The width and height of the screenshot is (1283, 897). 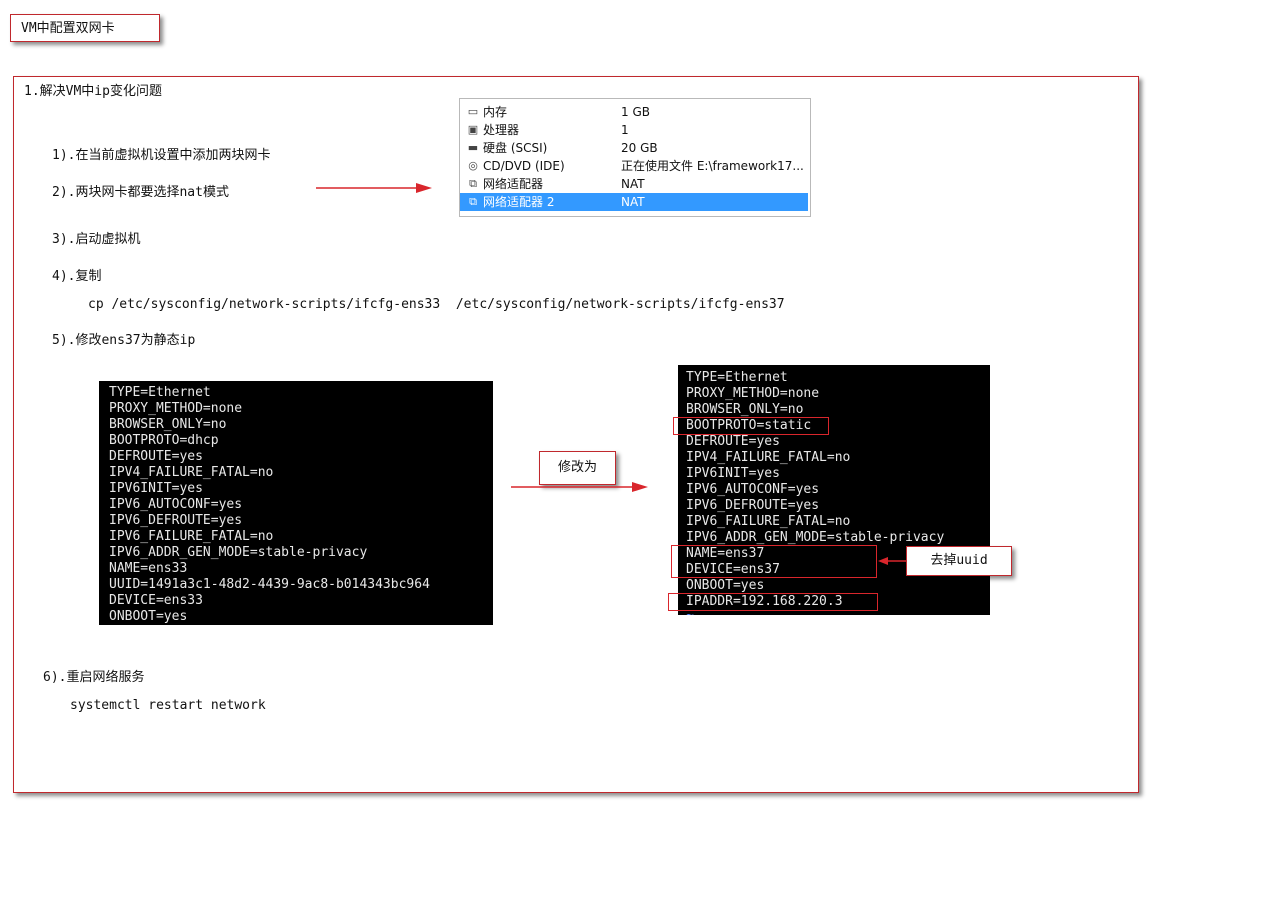 What do you see at coordinates (892, 561) in the screenshot?
I see `arrow-remove-uuid` at bounding box center [892, 561].